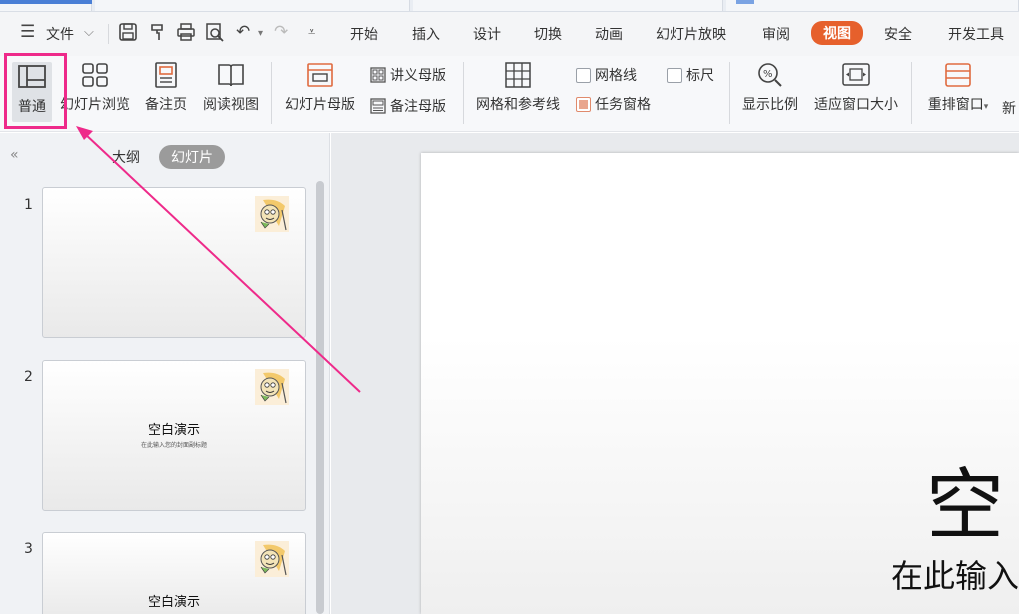 This screenshot has width=1019, height=614. What do you see at coordinates (623, 105) in the screenshot?
I see `task-pane-label: 任务窗格` at bounding box center [623, 105].